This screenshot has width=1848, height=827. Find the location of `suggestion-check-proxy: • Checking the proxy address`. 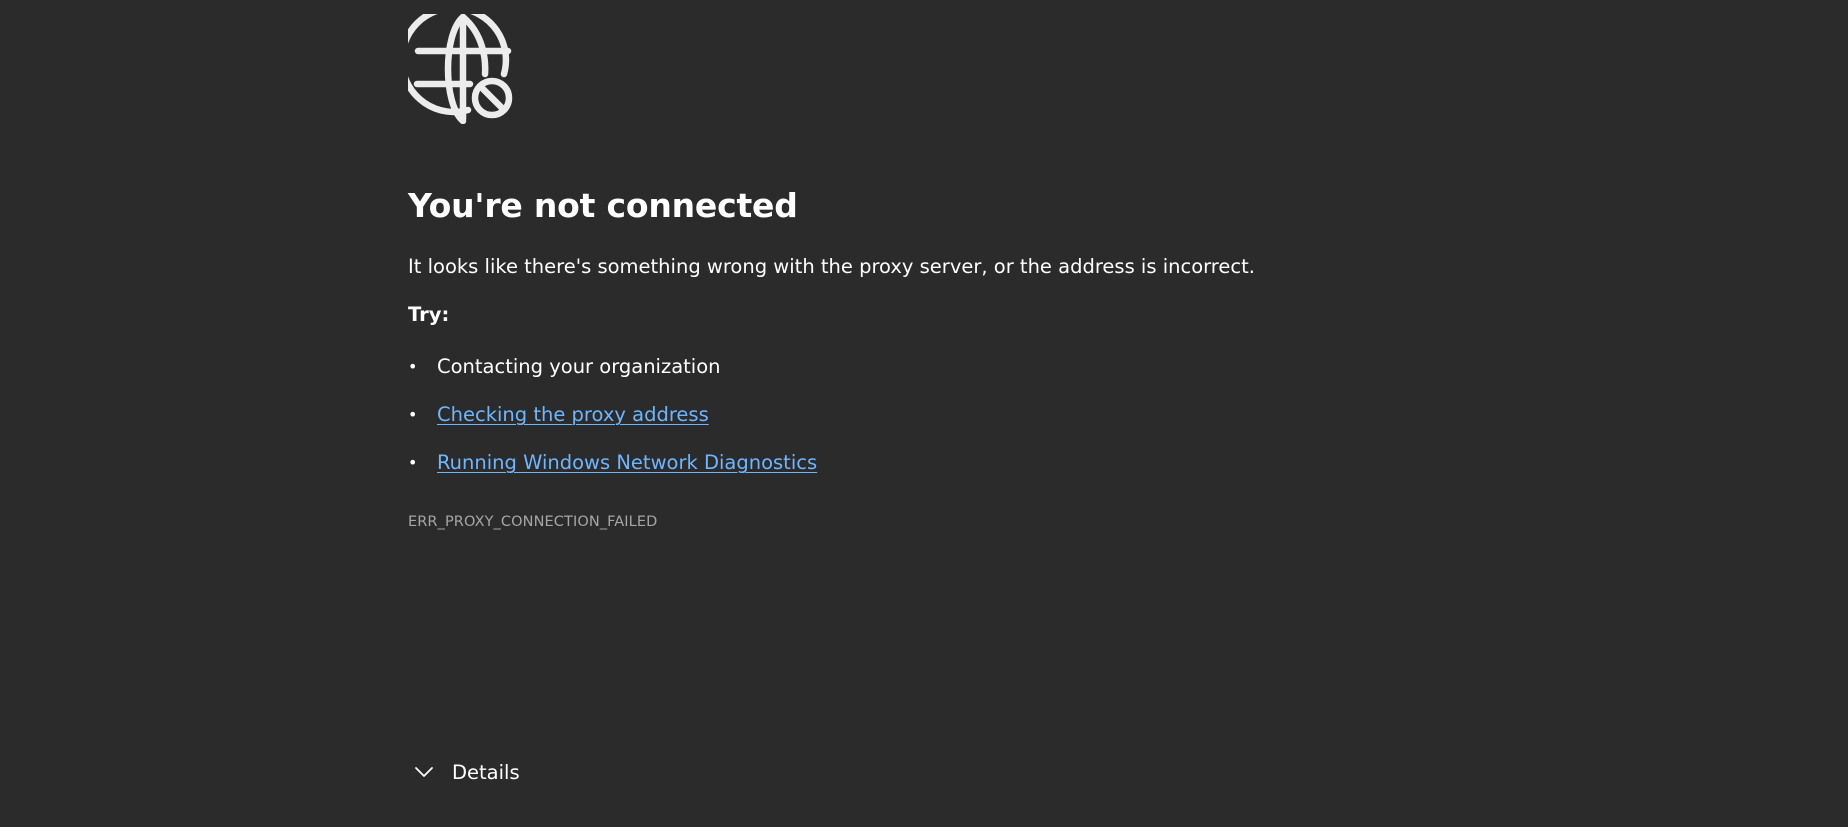

suggestion-check-proxy: • Checking the proxy address is located at coordinates (612, 426).